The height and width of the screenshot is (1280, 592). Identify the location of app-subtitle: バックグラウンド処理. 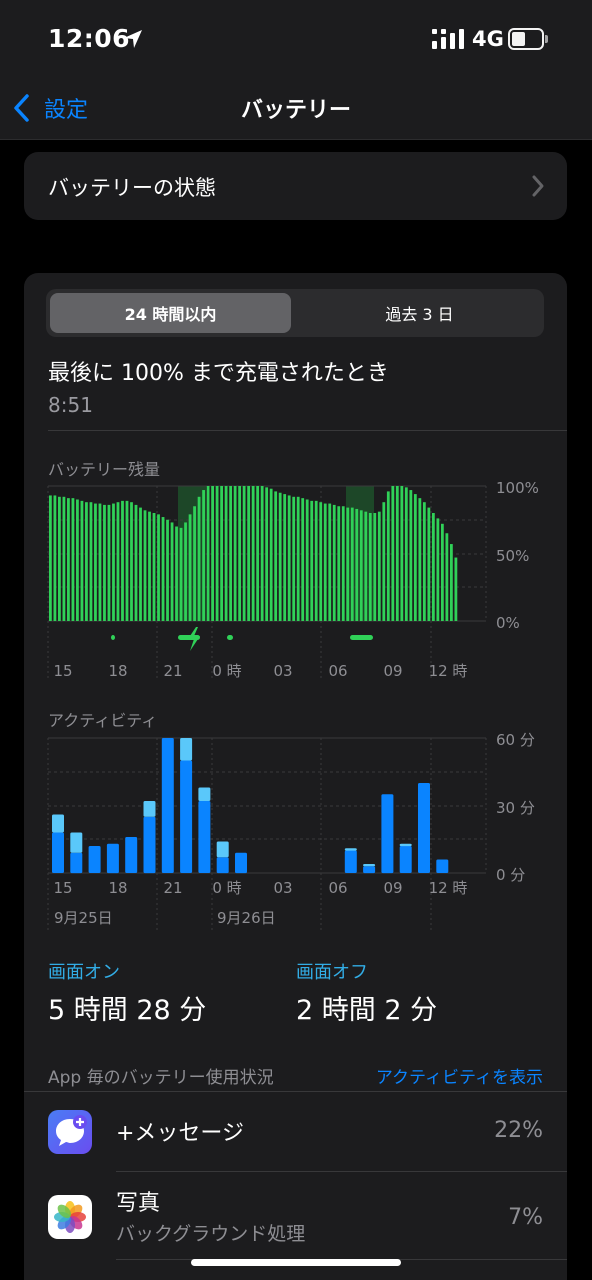
(211, 1234).